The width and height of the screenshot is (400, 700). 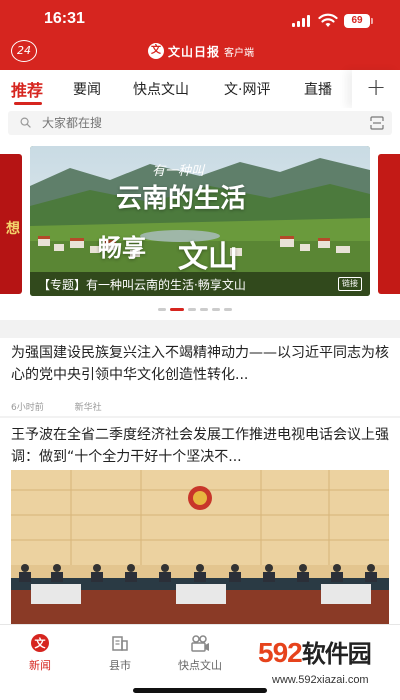 I want to click on site-watermark: 592软件园 www.592xiazai.com, so click(x=329, y=667).